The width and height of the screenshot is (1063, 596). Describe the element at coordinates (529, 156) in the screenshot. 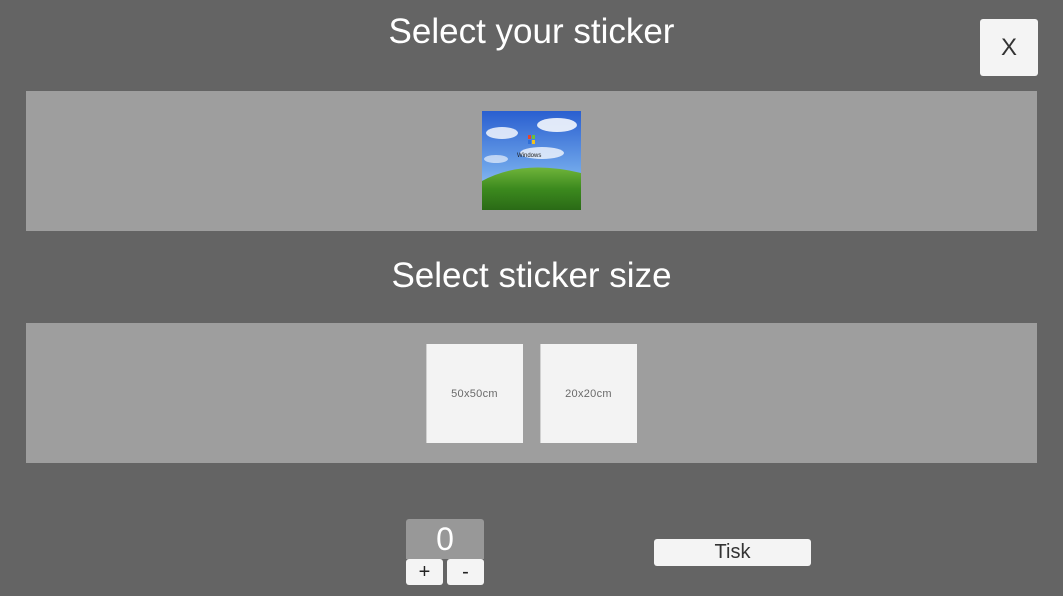

I see `windows-logo-text: Windows` at that location.